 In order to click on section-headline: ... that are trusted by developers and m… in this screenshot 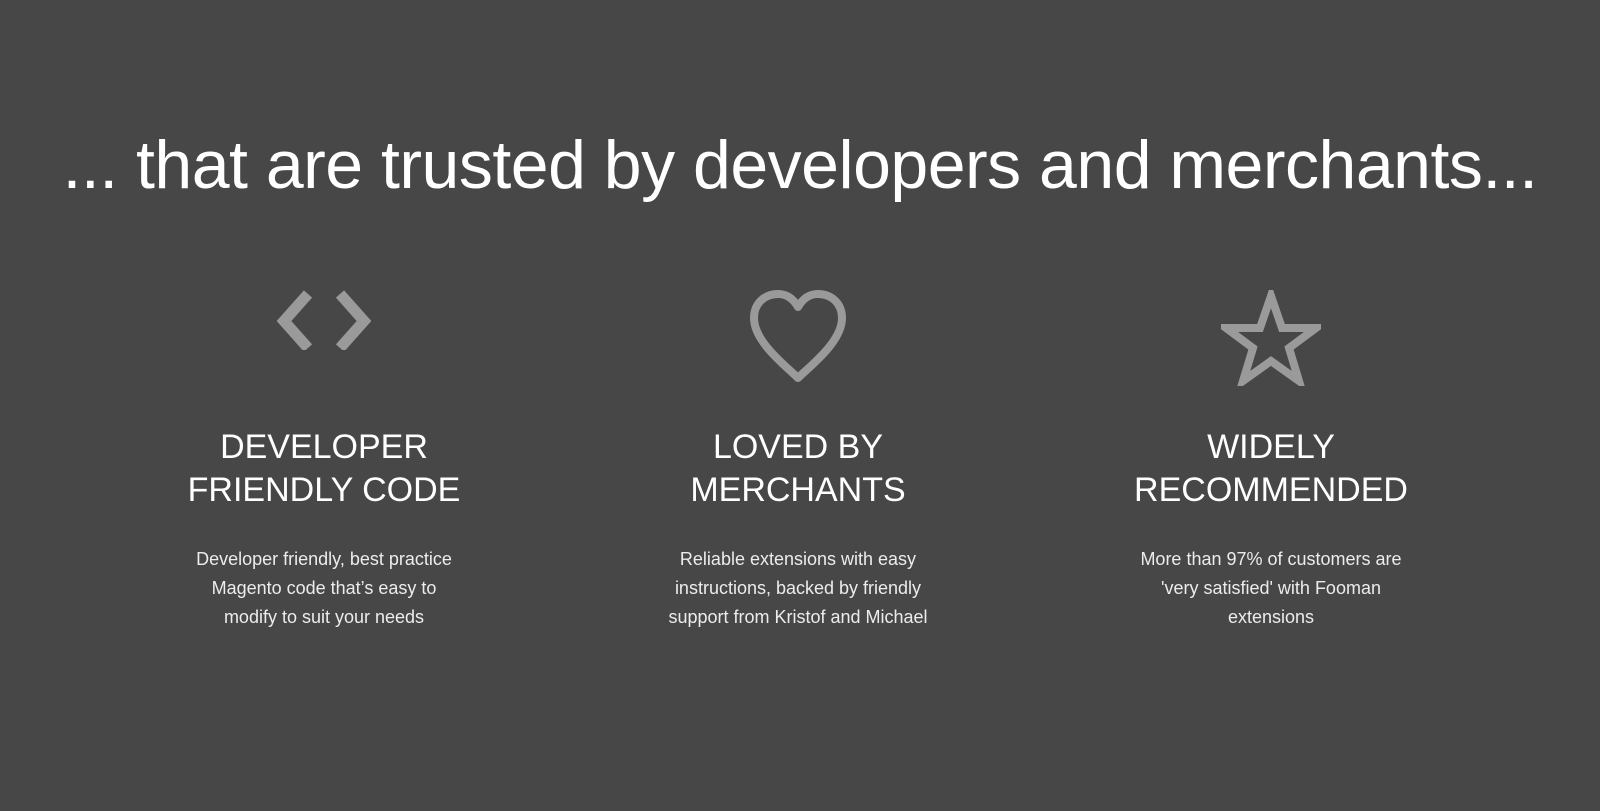, I will do `click(800, 165)`.